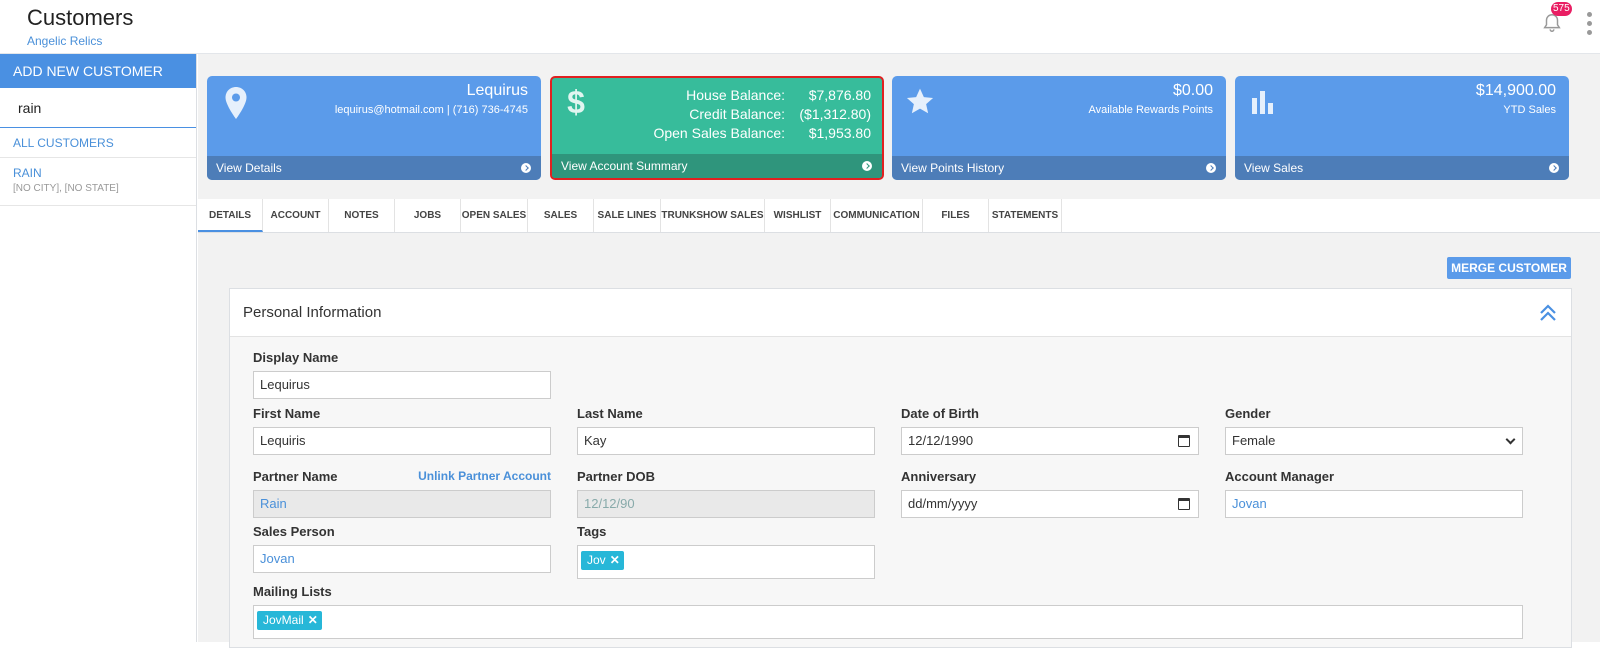 Image resolution: width=1600 pixels, height=648 pixels. What do you see at coordinates (888, 622) in the screenshot?
I see `mailing-lists-input: JovMail ✕` at bounding box center [888, 622].